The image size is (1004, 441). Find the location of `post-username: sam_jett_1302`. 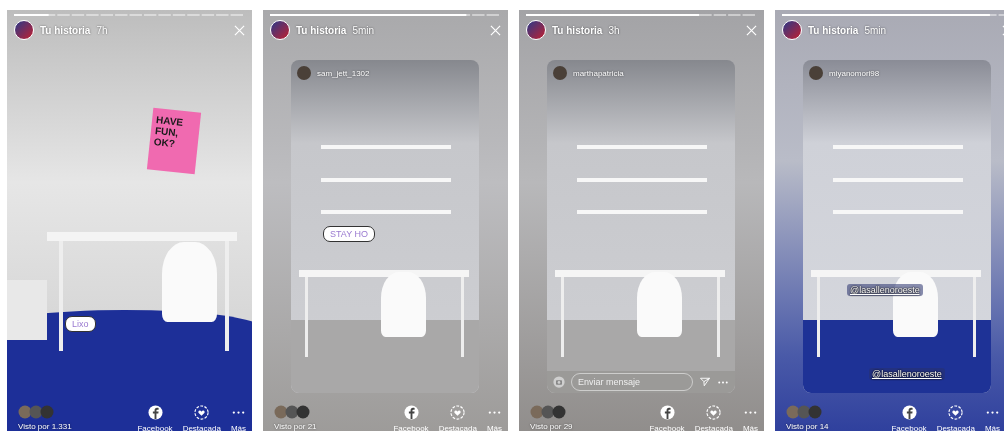

post-username: sam_jett_1302 is located at coordinates (343, 73).